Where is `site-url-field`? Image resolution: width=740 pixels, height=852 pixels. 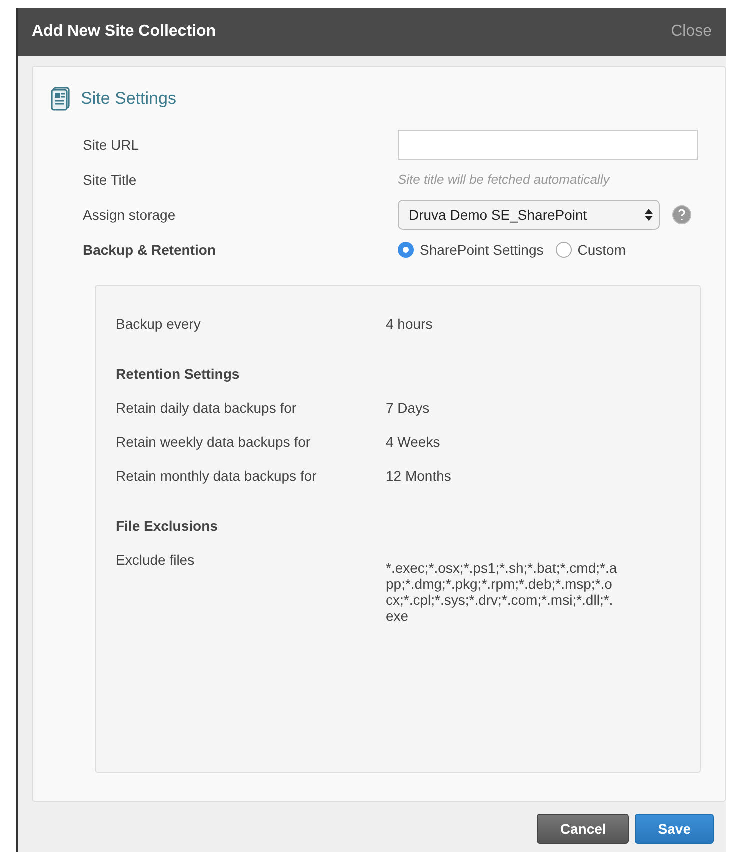 site-url-field is located at coordinates (548, 145).